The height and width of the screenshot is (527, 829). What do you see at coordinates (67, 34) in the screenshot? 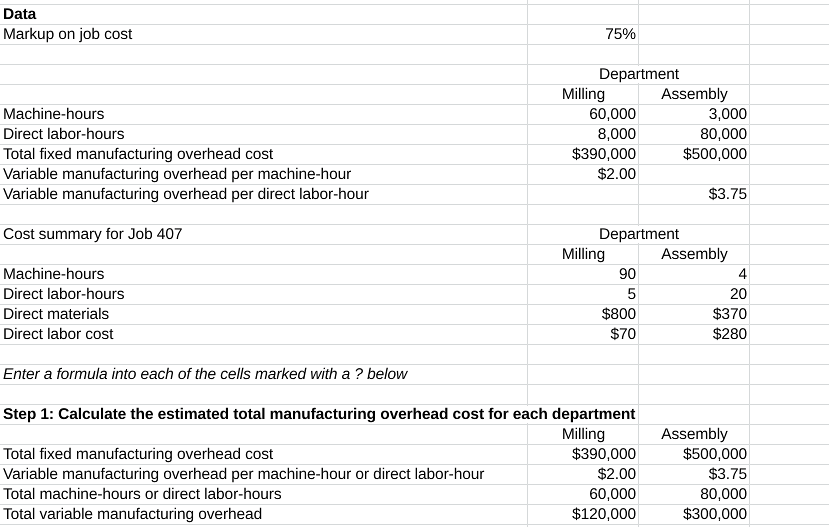
I see `row-label: Markup on job cost` at bounding box center [67, 34].